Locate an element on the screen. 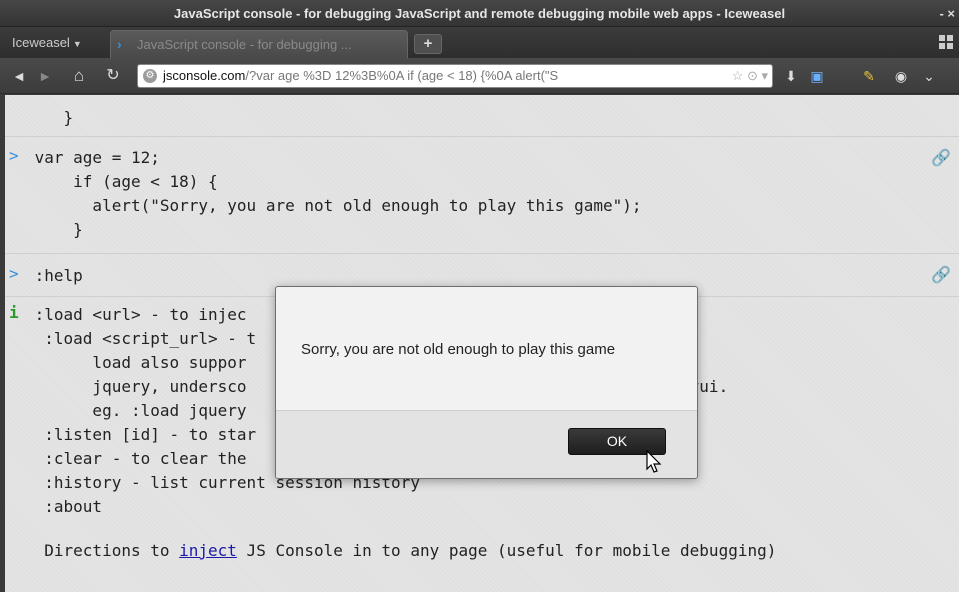  chevron-down-icon: ▼ is located at coordinates (77, 44).